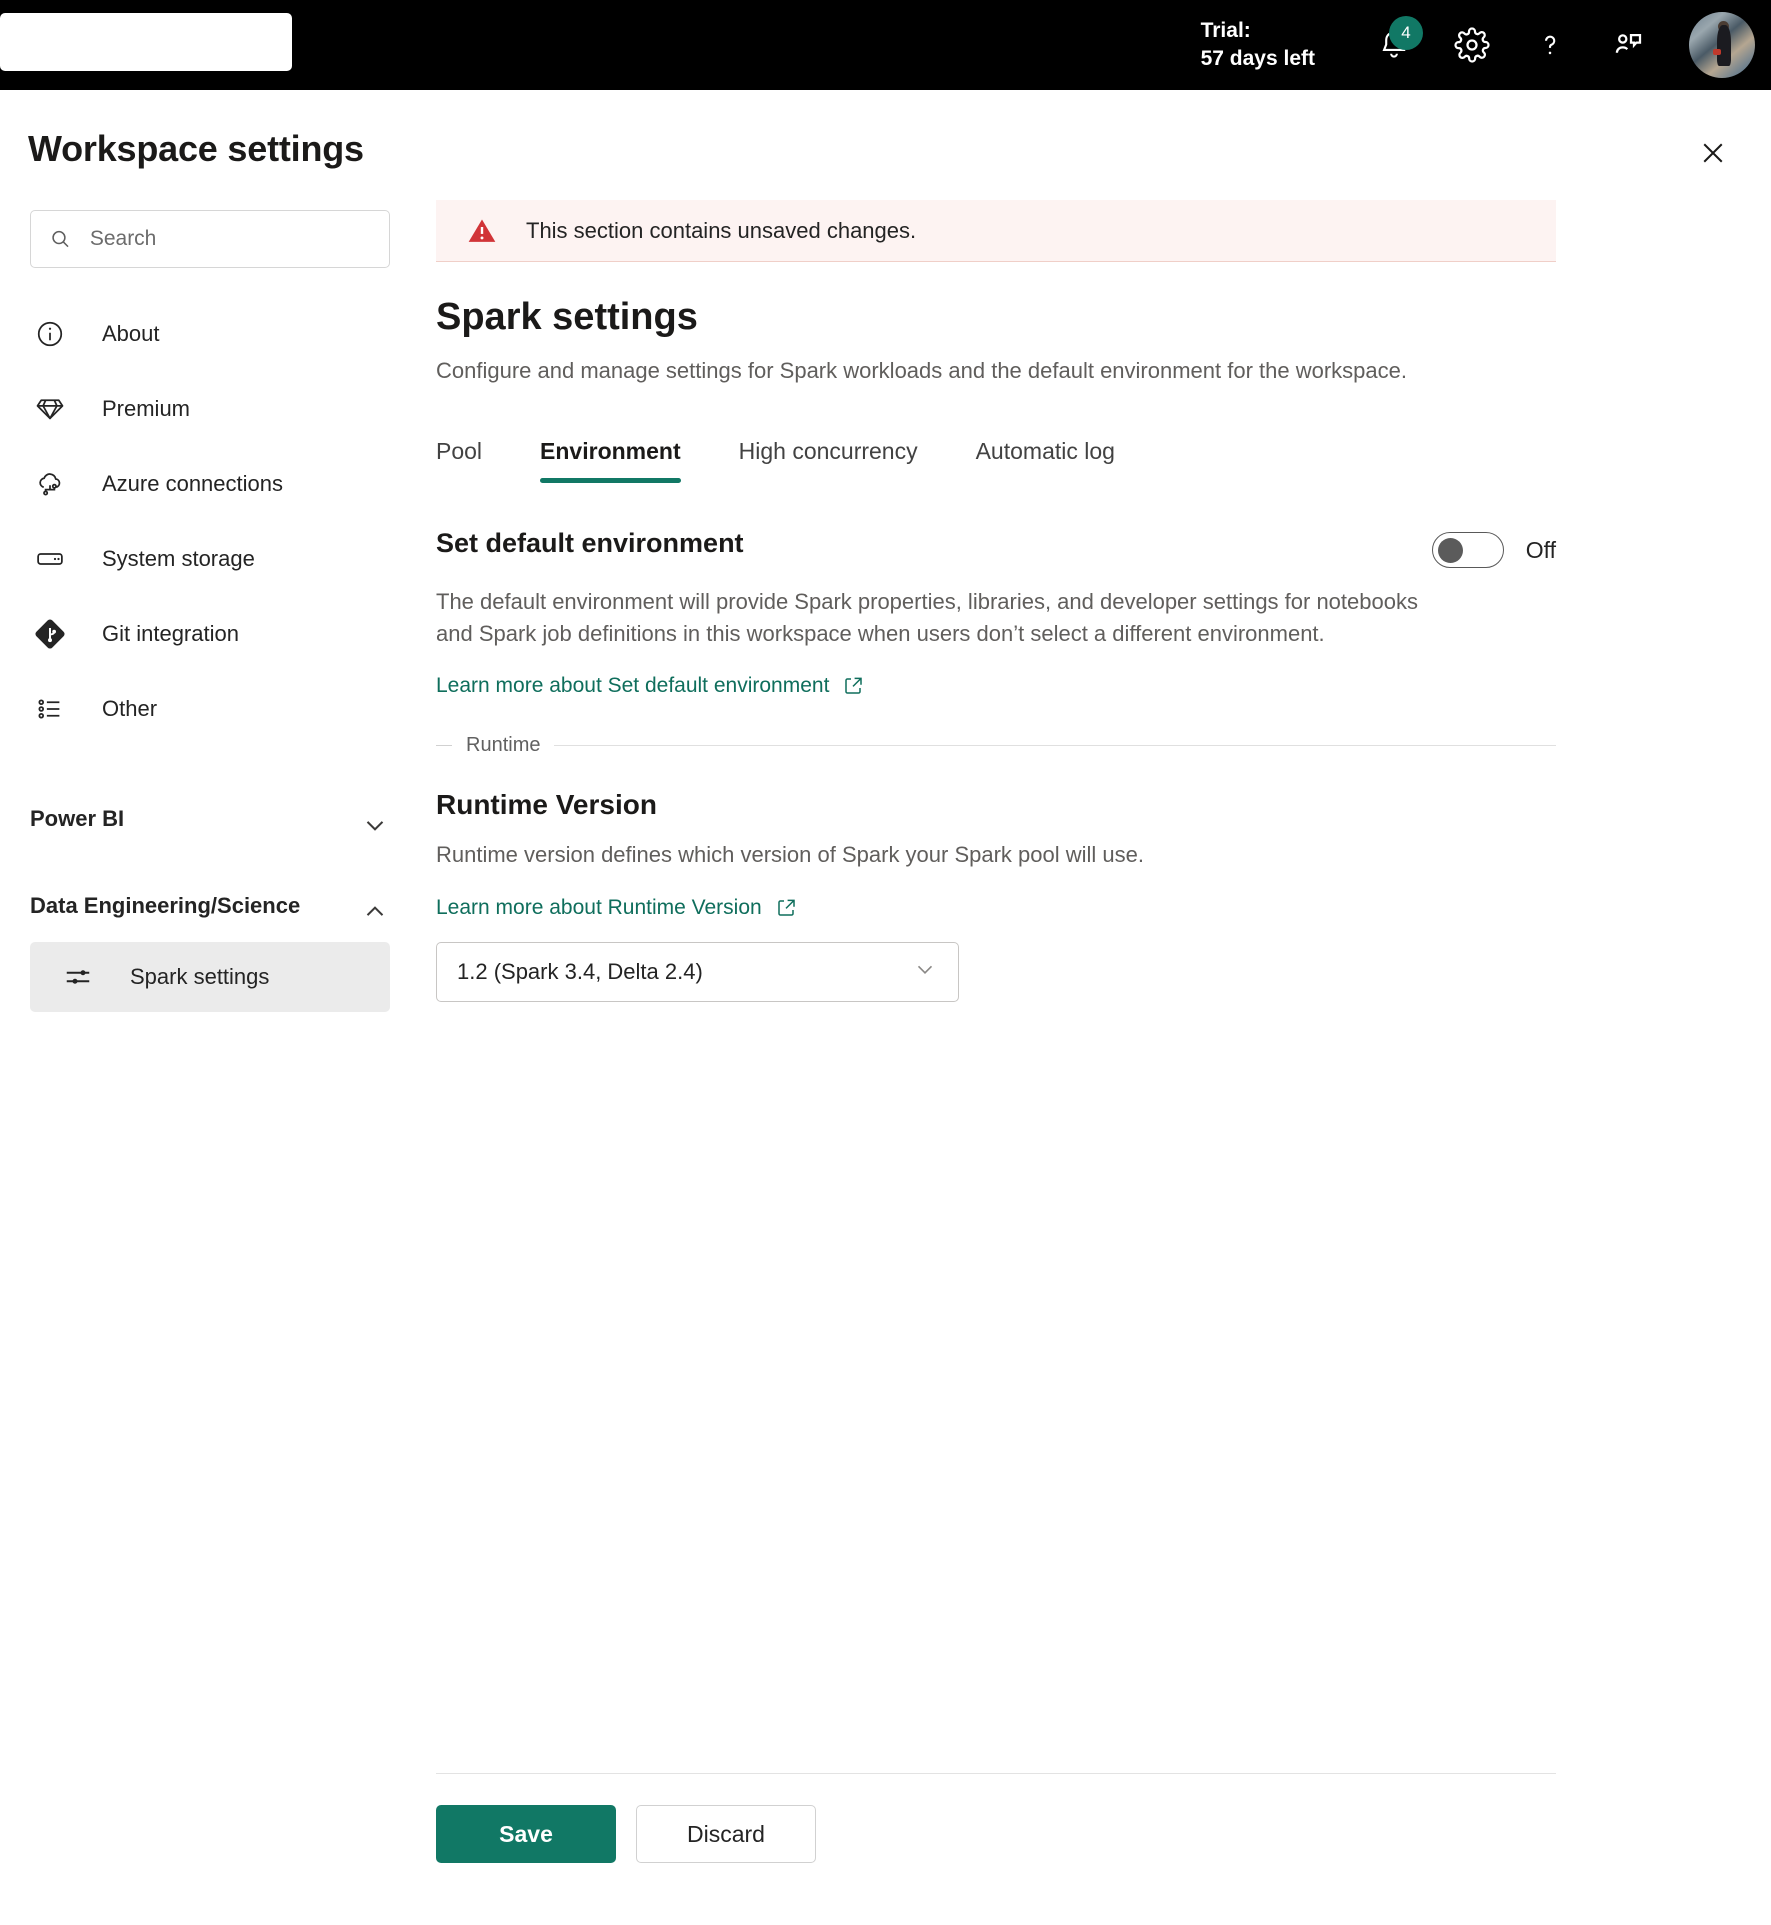  I want to click on tab-automatic-log: Automatic log, so click(1045, 460).